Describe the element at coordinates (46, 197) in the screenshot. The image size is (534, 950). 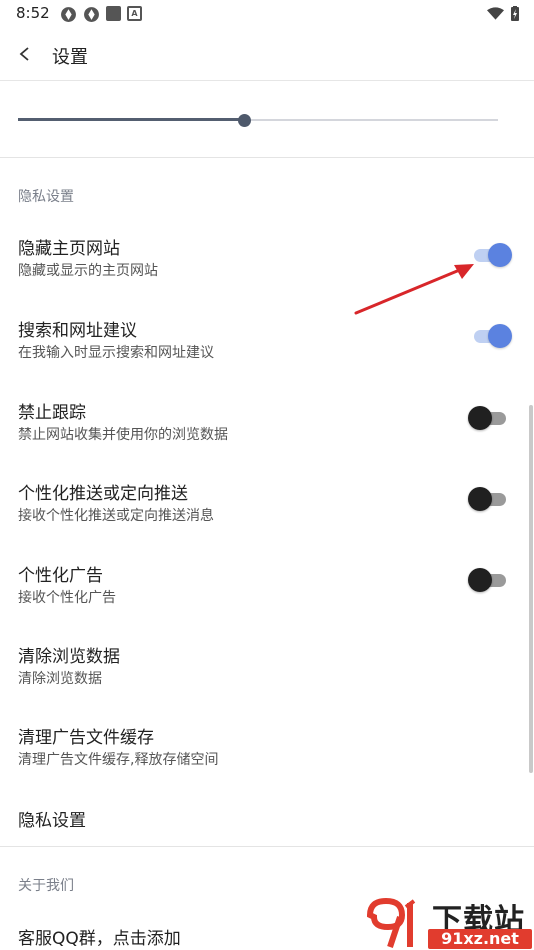
I see `section-header-privacy: 隐私设置` at that location.